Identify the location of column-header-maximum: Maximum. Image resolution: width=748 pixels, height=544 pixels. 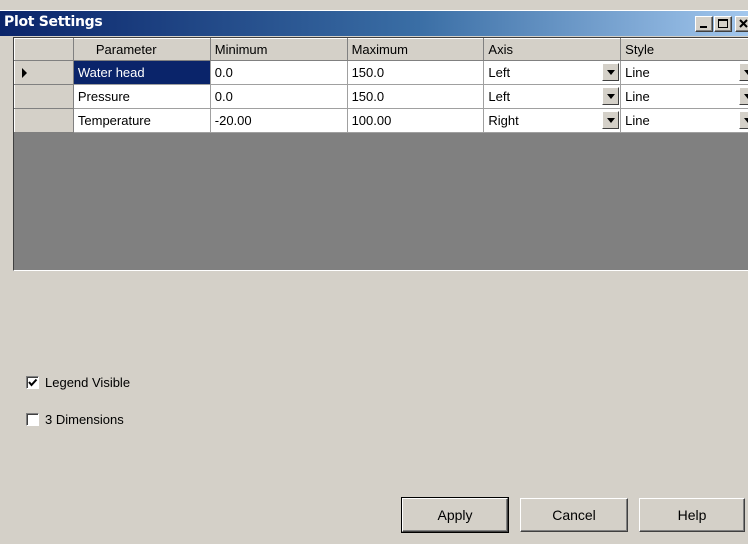
(415, 49).